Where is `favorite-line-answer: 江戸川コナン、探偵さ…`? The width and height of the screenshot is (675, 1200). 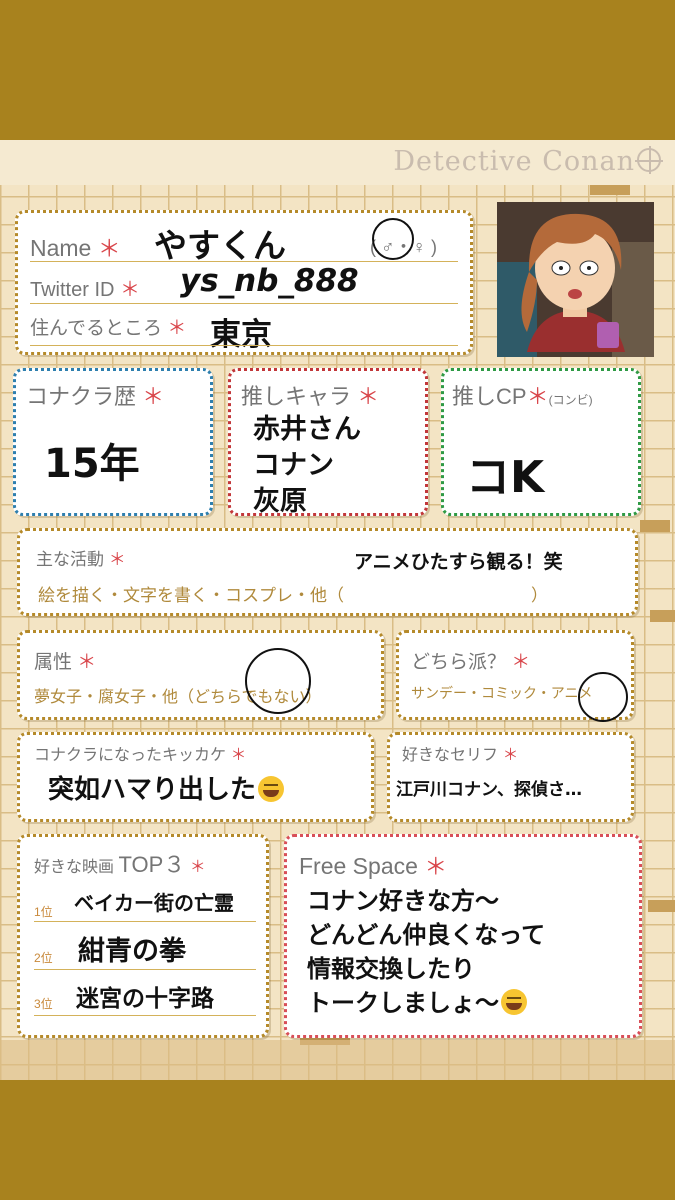 favorite-line-answer: 江戸川コナン、探偵さ… is located at coordinates (489, 790).